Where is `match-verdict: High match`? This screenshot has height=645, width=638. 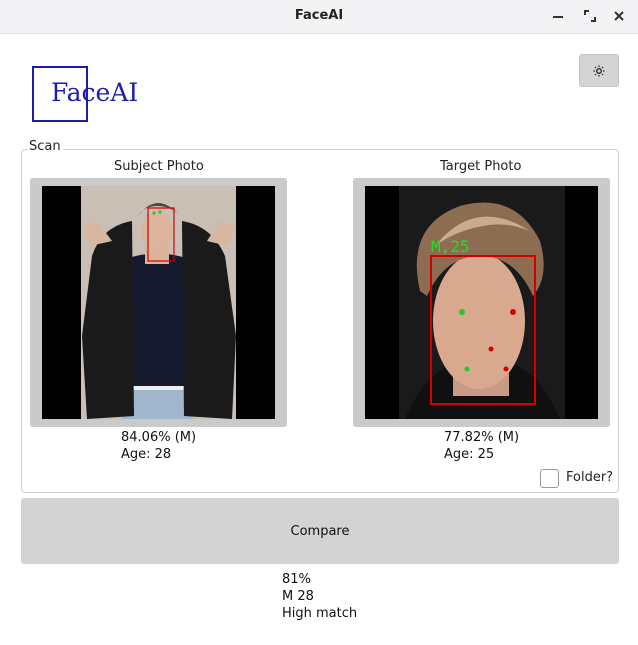 match-verdict: High match is located at coordinates (320, 613).